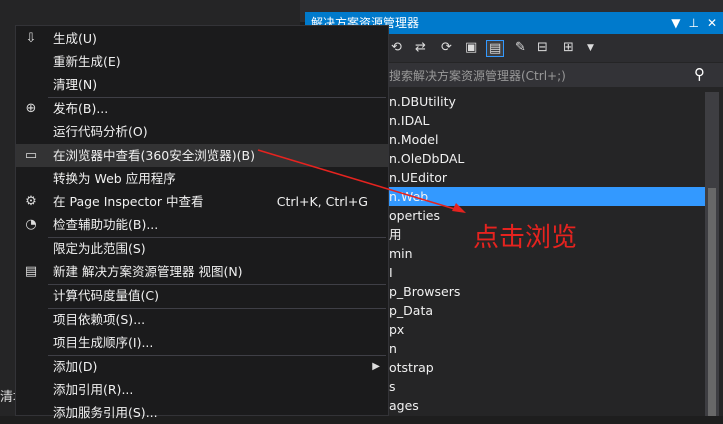 Image resolution: width=723 pixels, height=424 pixels. What do you see at coordinates (525, 238) in the screenshot?
I see `annotation-text: 点击浏览` at bounding box center [525, 238].